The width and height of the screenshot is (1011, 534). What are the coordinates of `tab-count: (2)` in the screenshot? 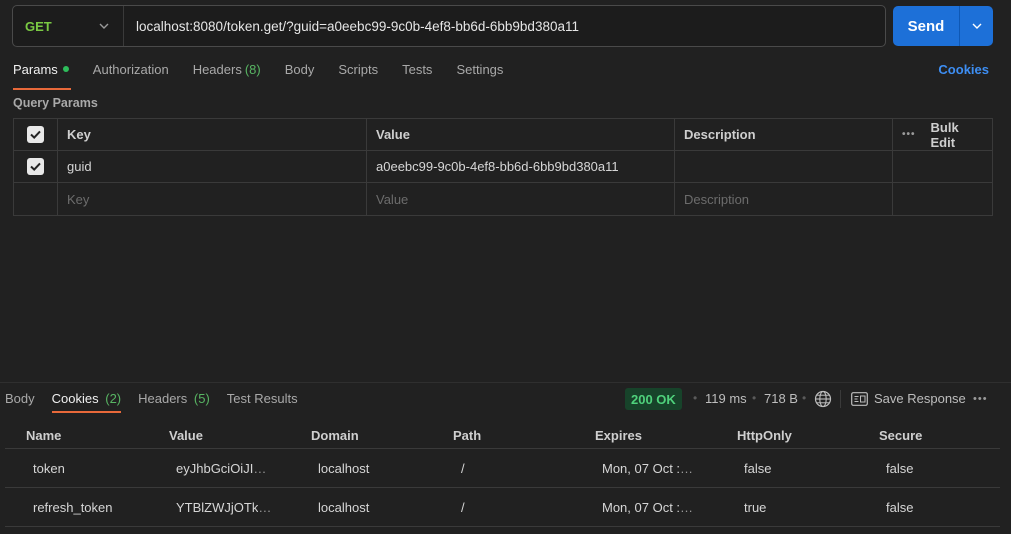 It's located at (113, 398).